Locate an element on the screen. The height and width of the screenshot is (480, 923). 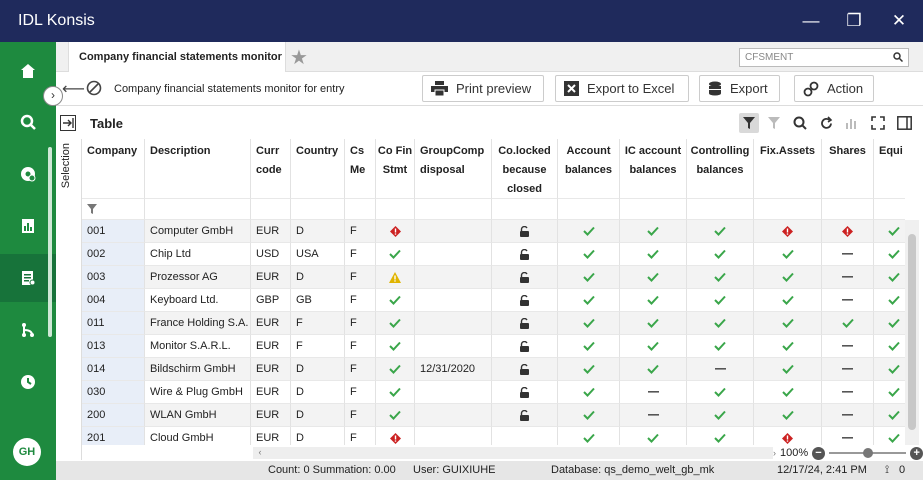
table-row: 014 Bildschirm GmbH EUR D F 12/31/2020 is located at coordinates (493, 369).